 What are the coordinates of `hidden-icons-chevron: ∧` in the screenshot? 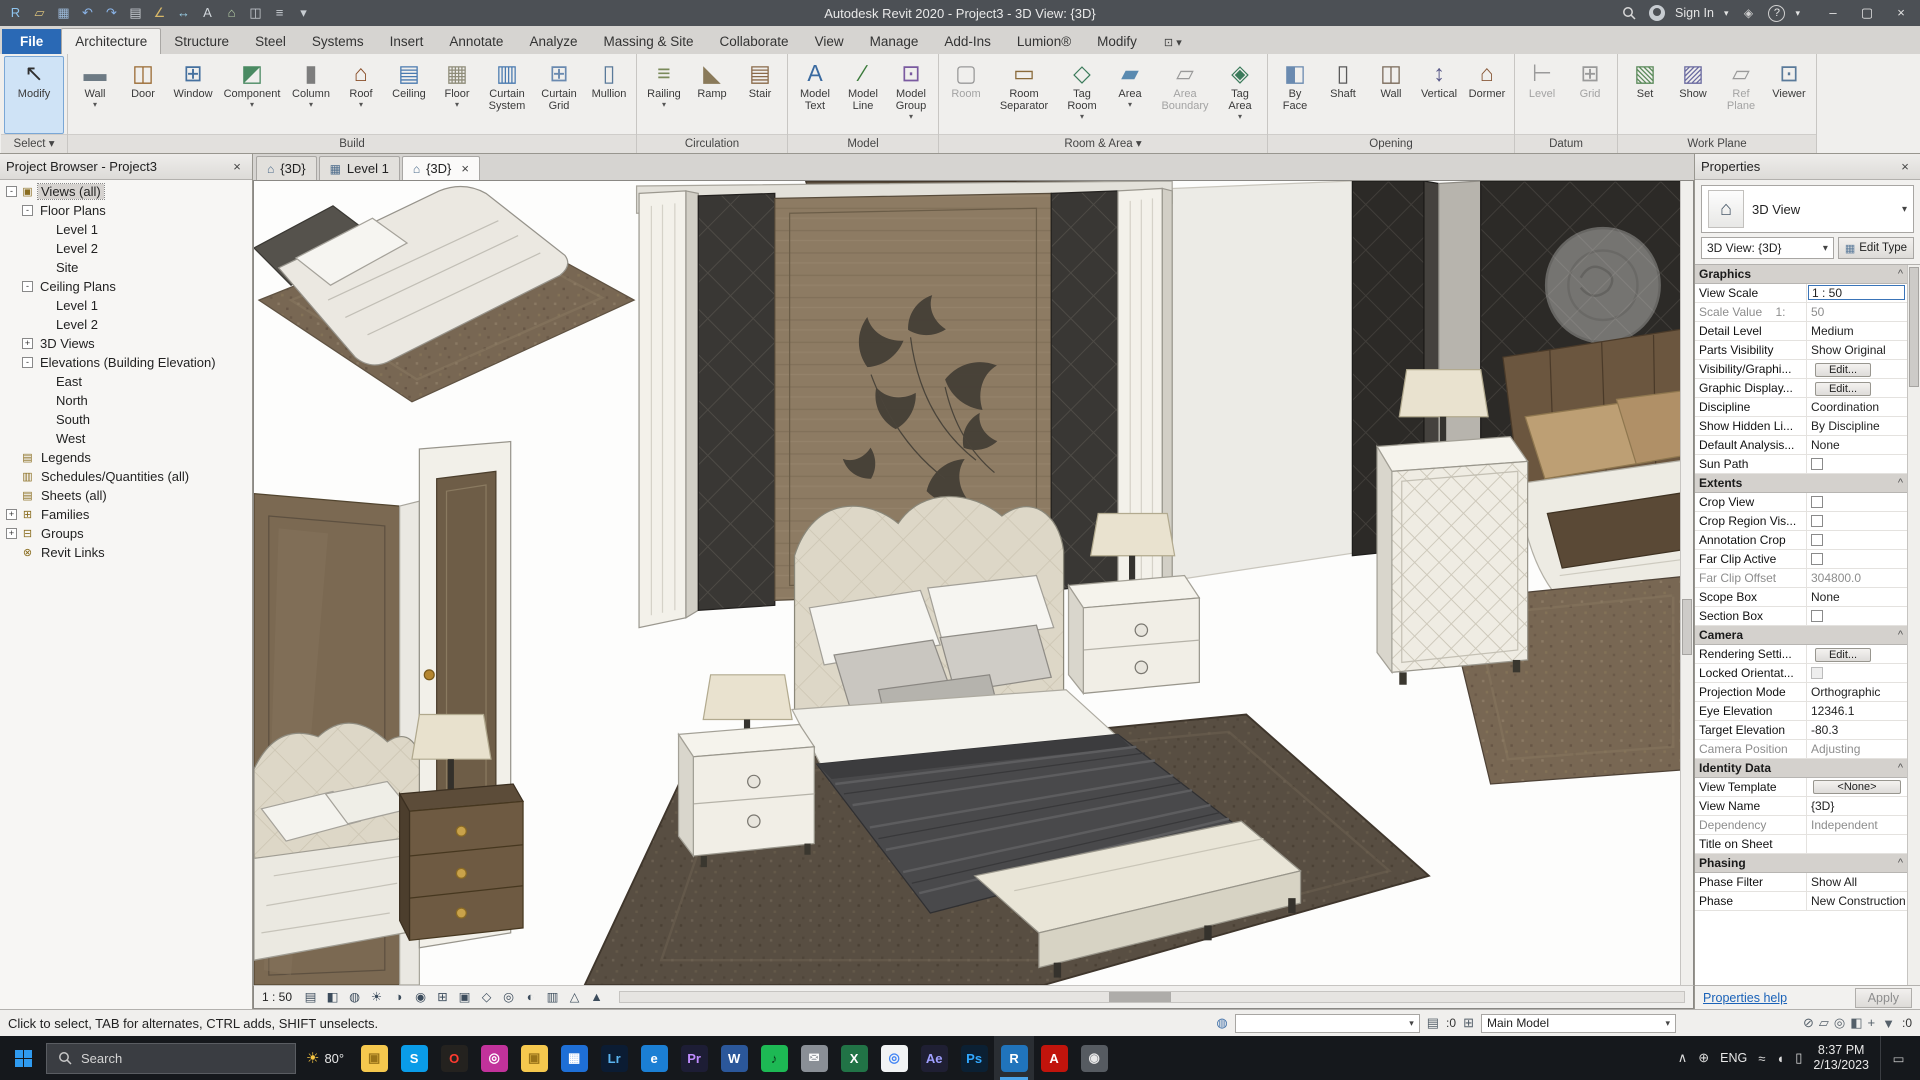 It's located at (1683, 1058).